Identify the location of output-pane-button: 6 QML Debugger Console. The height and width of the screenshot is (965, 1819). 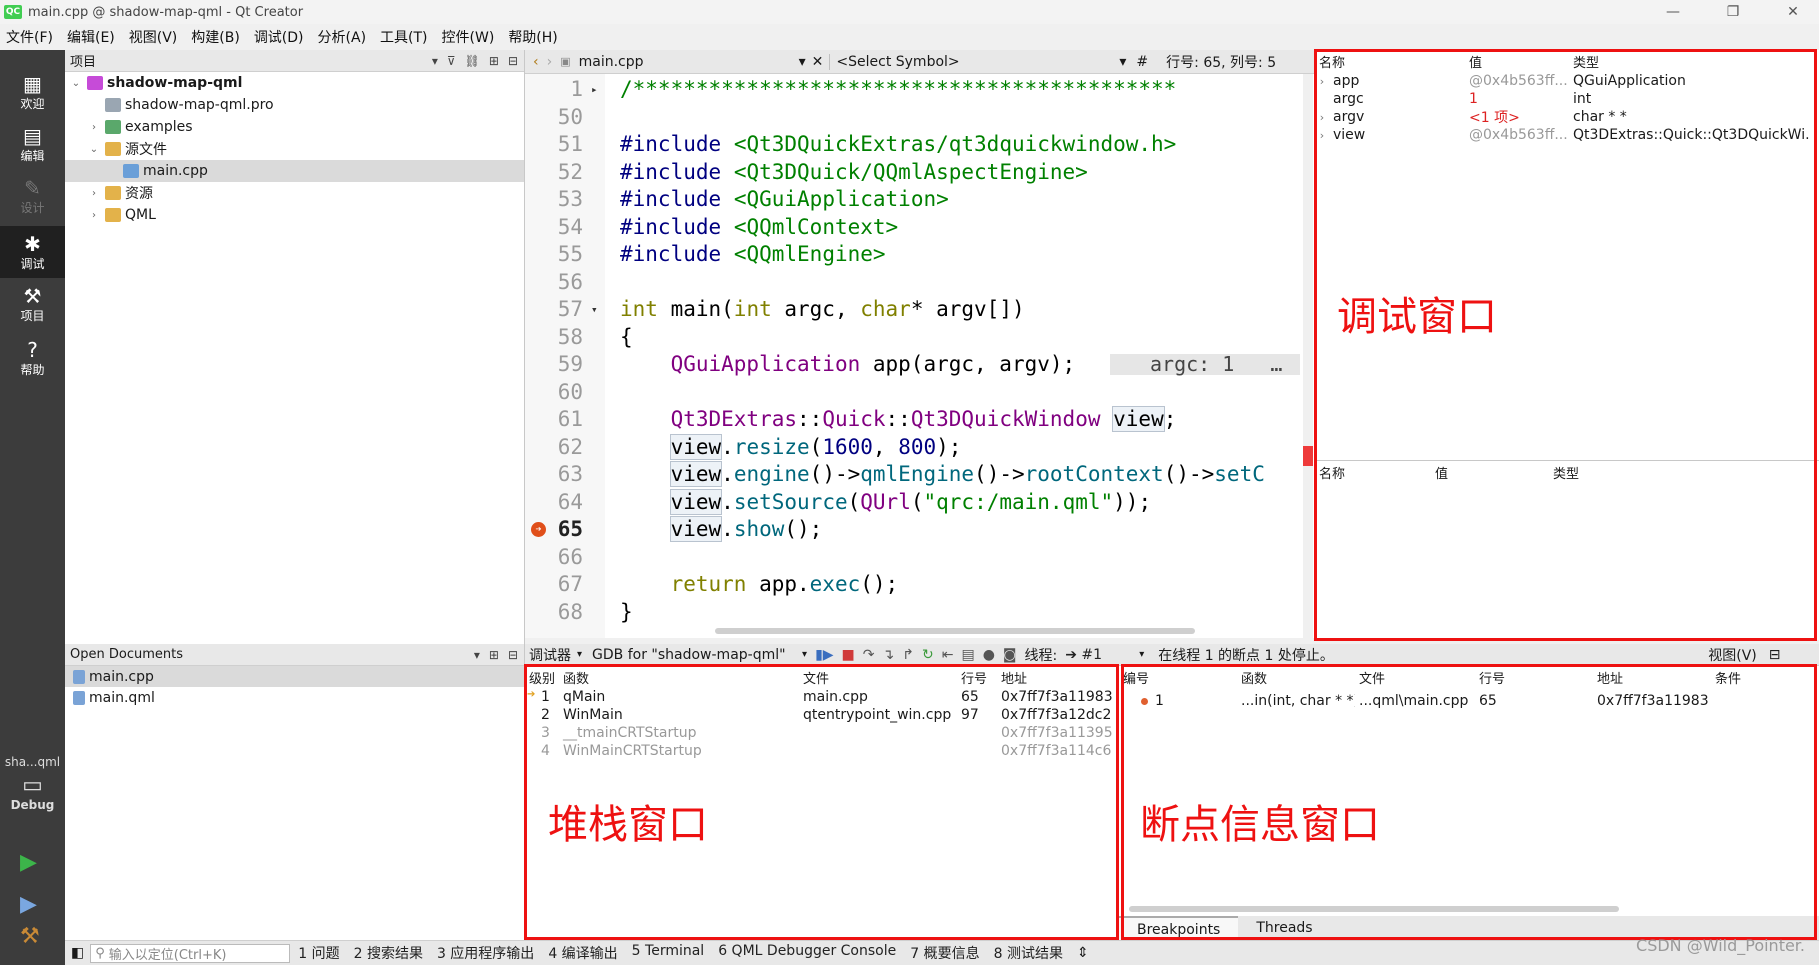
(807, 953).